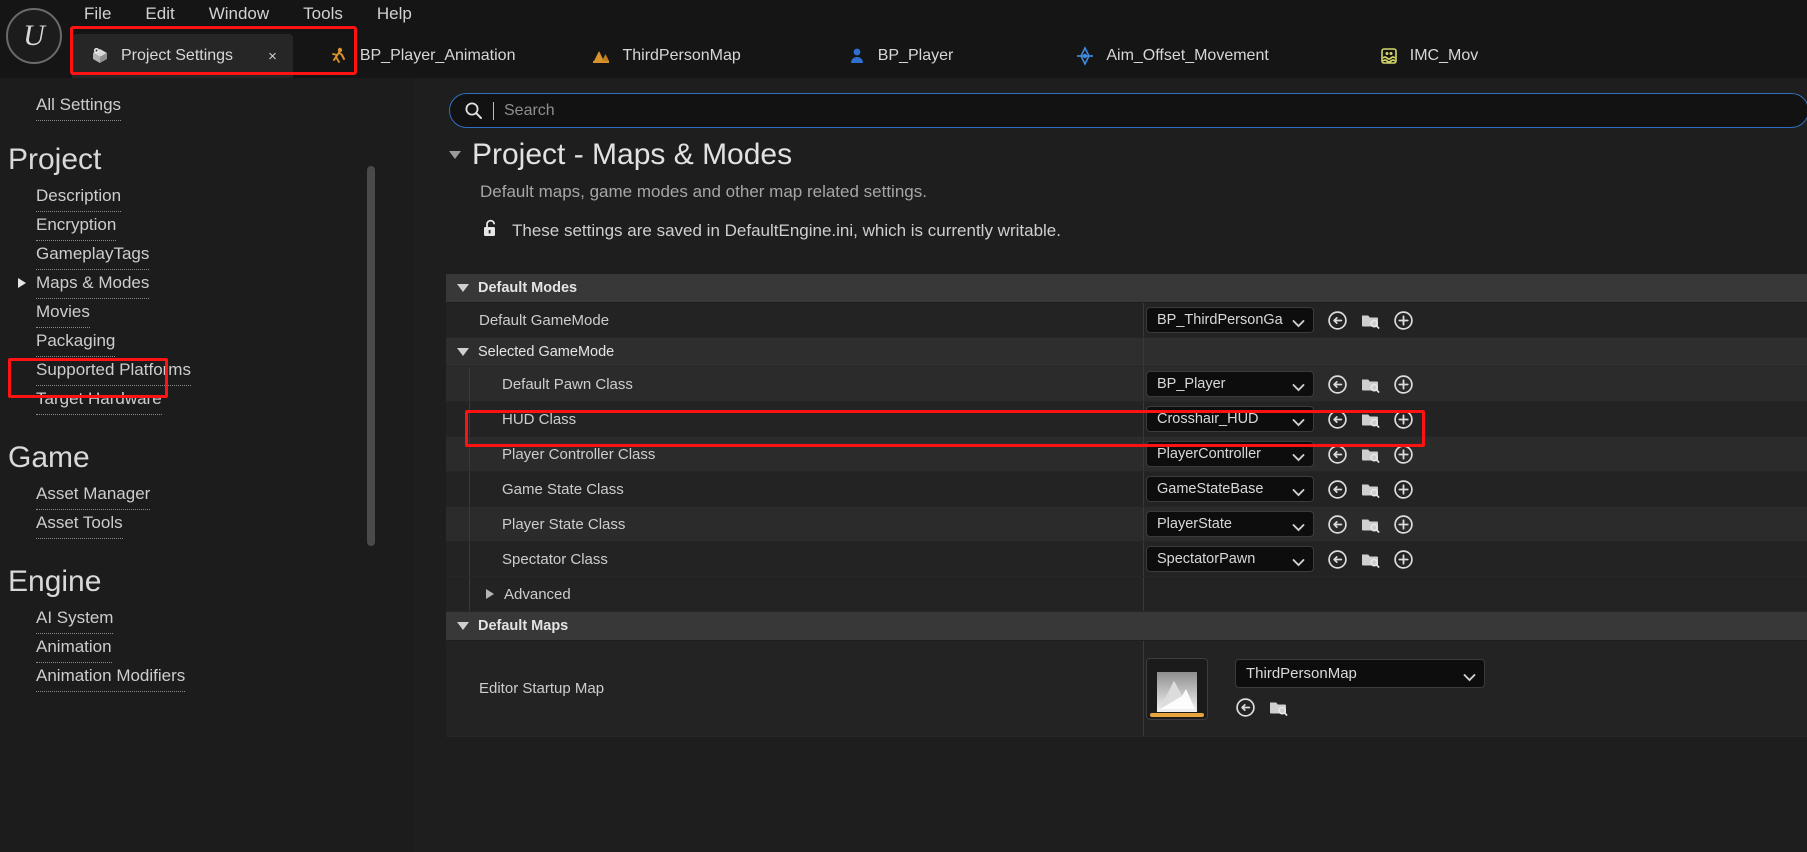 This screenshot has height=852, width=1807. What do you see at coordinates (421, 56) in the screenshot?
I see `tab-bp-player-animation: BP_Player_Animation` at bounding box center [421, 56].